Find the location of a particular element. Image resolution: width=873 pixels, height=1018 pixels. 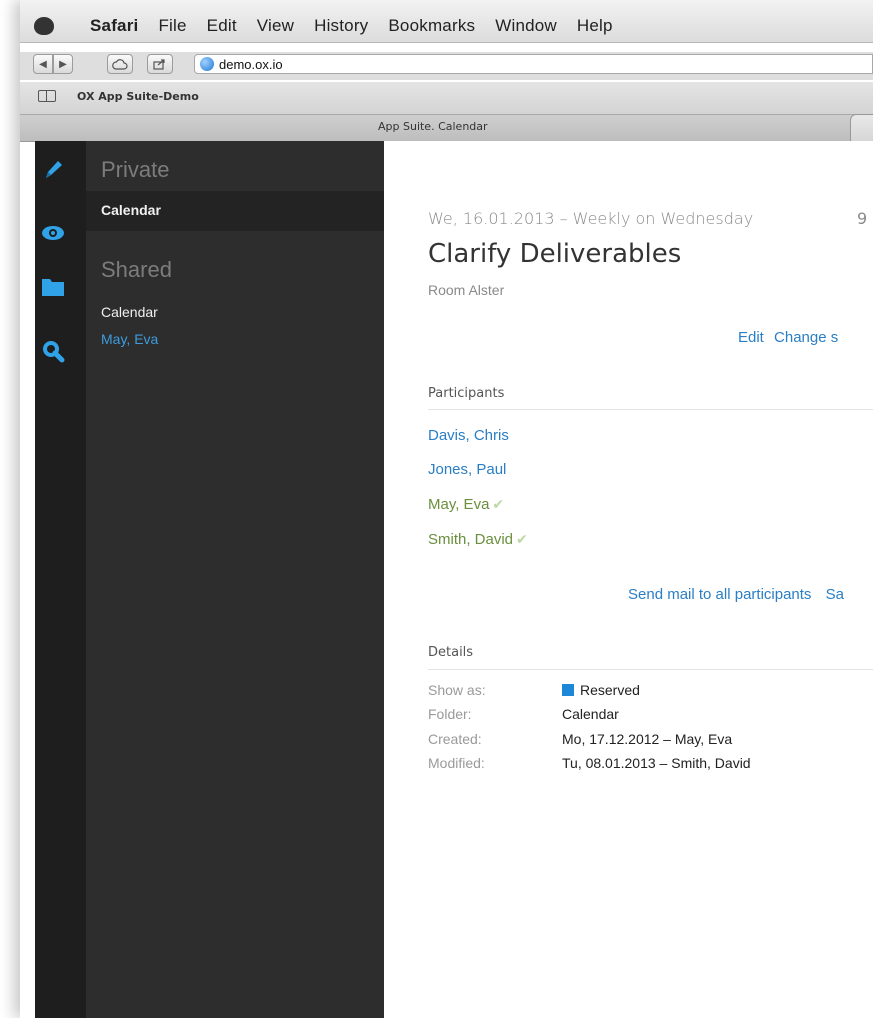

menu-help: Help is located at coordinates (595, 26).